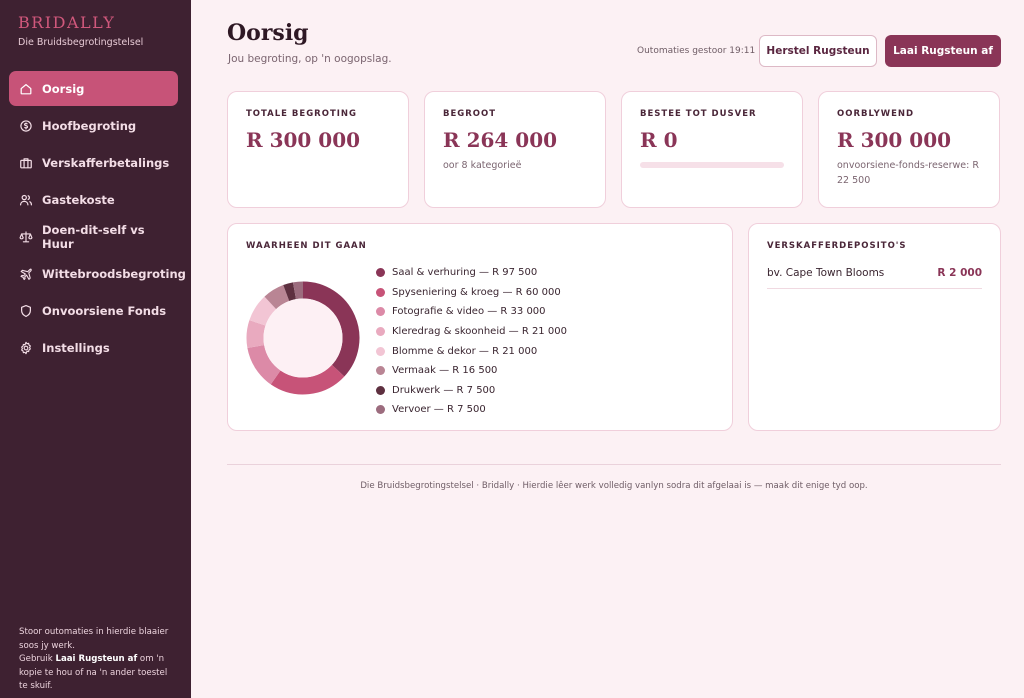 This screenshot has height=698, width=1024. I want to click on sidebar-item-label: Onvoorsiene Fonds, so click(104, 310).